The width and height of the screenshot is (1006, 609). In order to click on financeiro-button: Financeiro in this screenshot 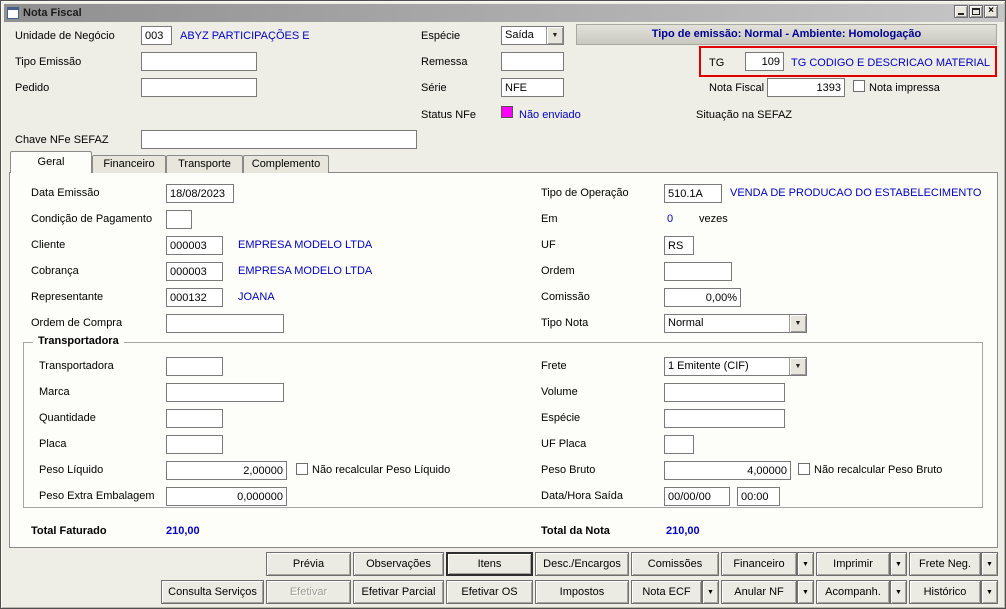, I will do `click(759, 564)`.